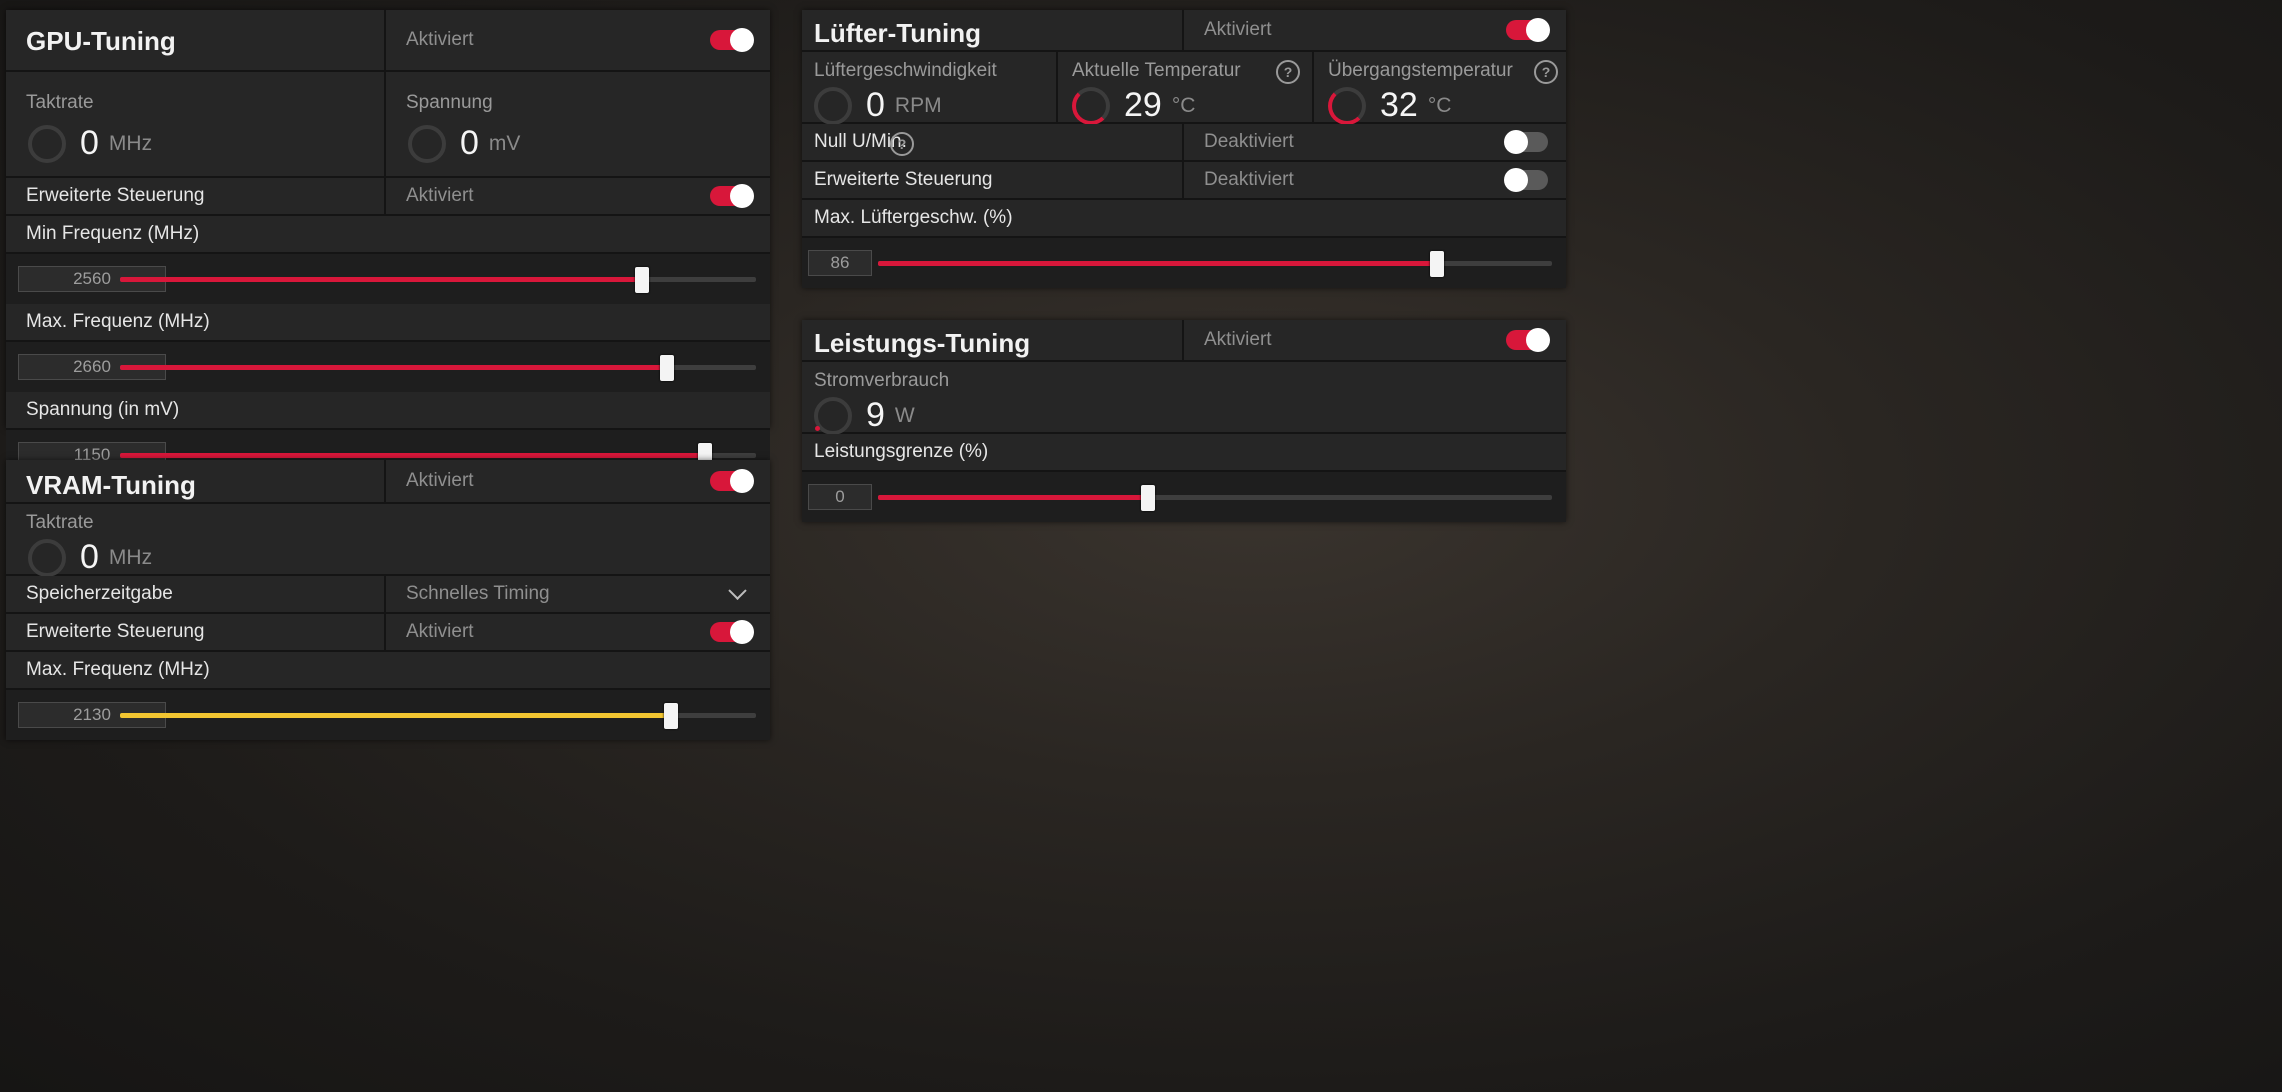 The height and width of the screenshot is (1092, 2282). Describe the element at coordinates (1156, 70) in the screenshot. I see `current-temp-caption: Aktuelle Temperatur` at that location.